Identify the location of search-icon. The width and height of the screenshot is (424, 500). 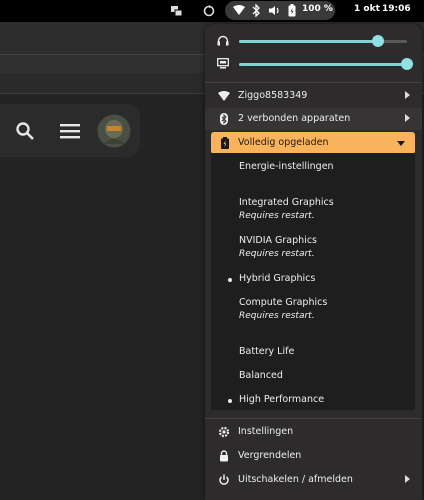
(25, 131).